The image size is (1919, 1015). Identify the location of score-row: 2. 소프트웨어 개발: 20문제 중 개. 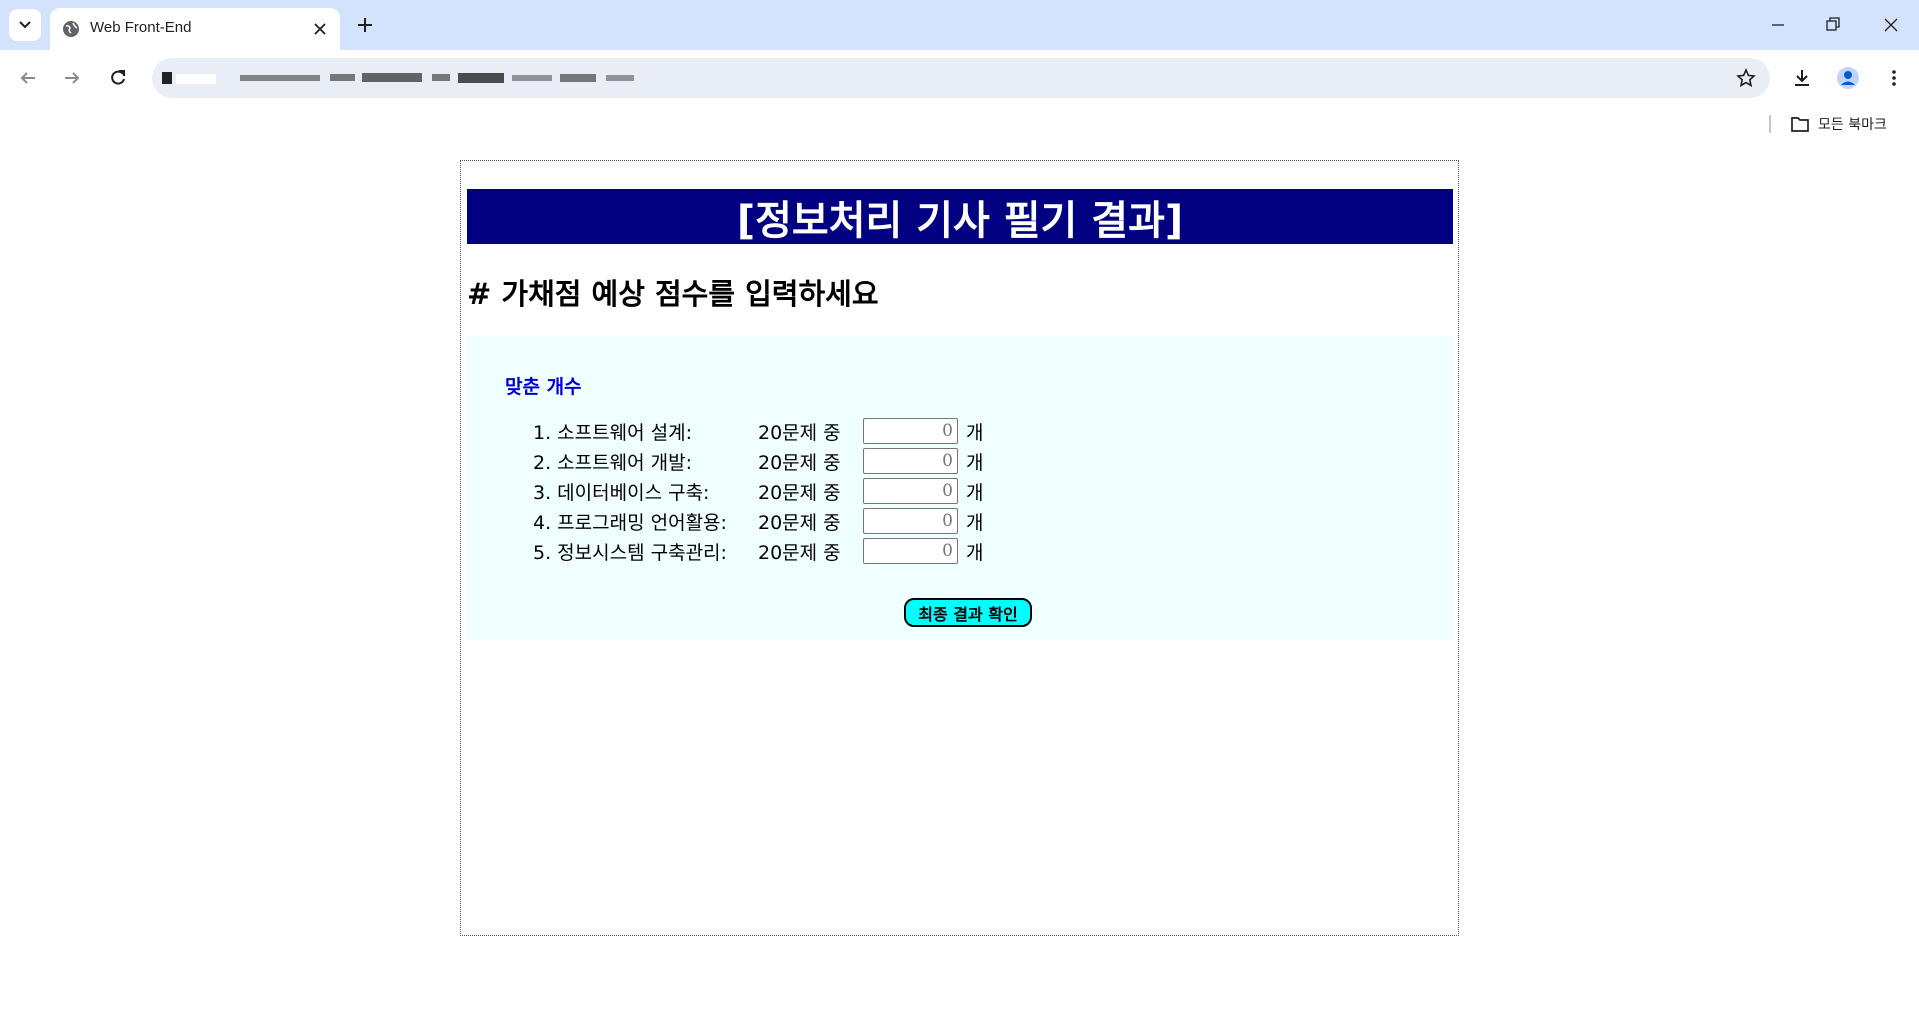
(758, 461).